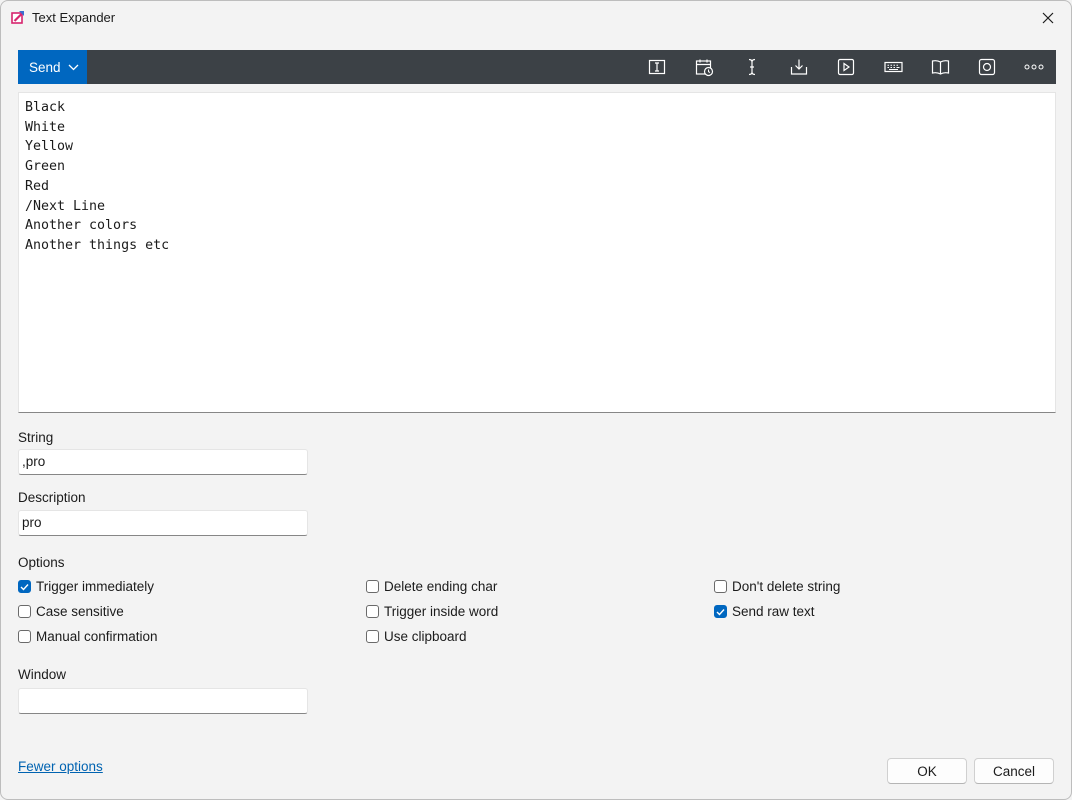 Image resolution: width=1072 pixels, height=800 pixels. Describe the element at coordinates (927, 771) in the screenshot. I see `ok-button: OK` at that location.